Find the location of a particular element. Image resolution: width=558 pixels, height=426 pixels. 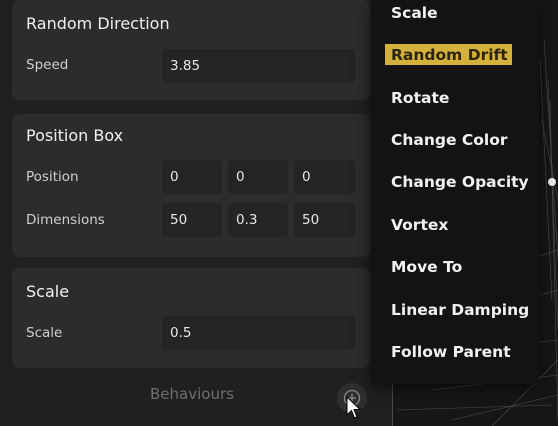

menu-item-scale: Scale is located at coordinates (414, 13).